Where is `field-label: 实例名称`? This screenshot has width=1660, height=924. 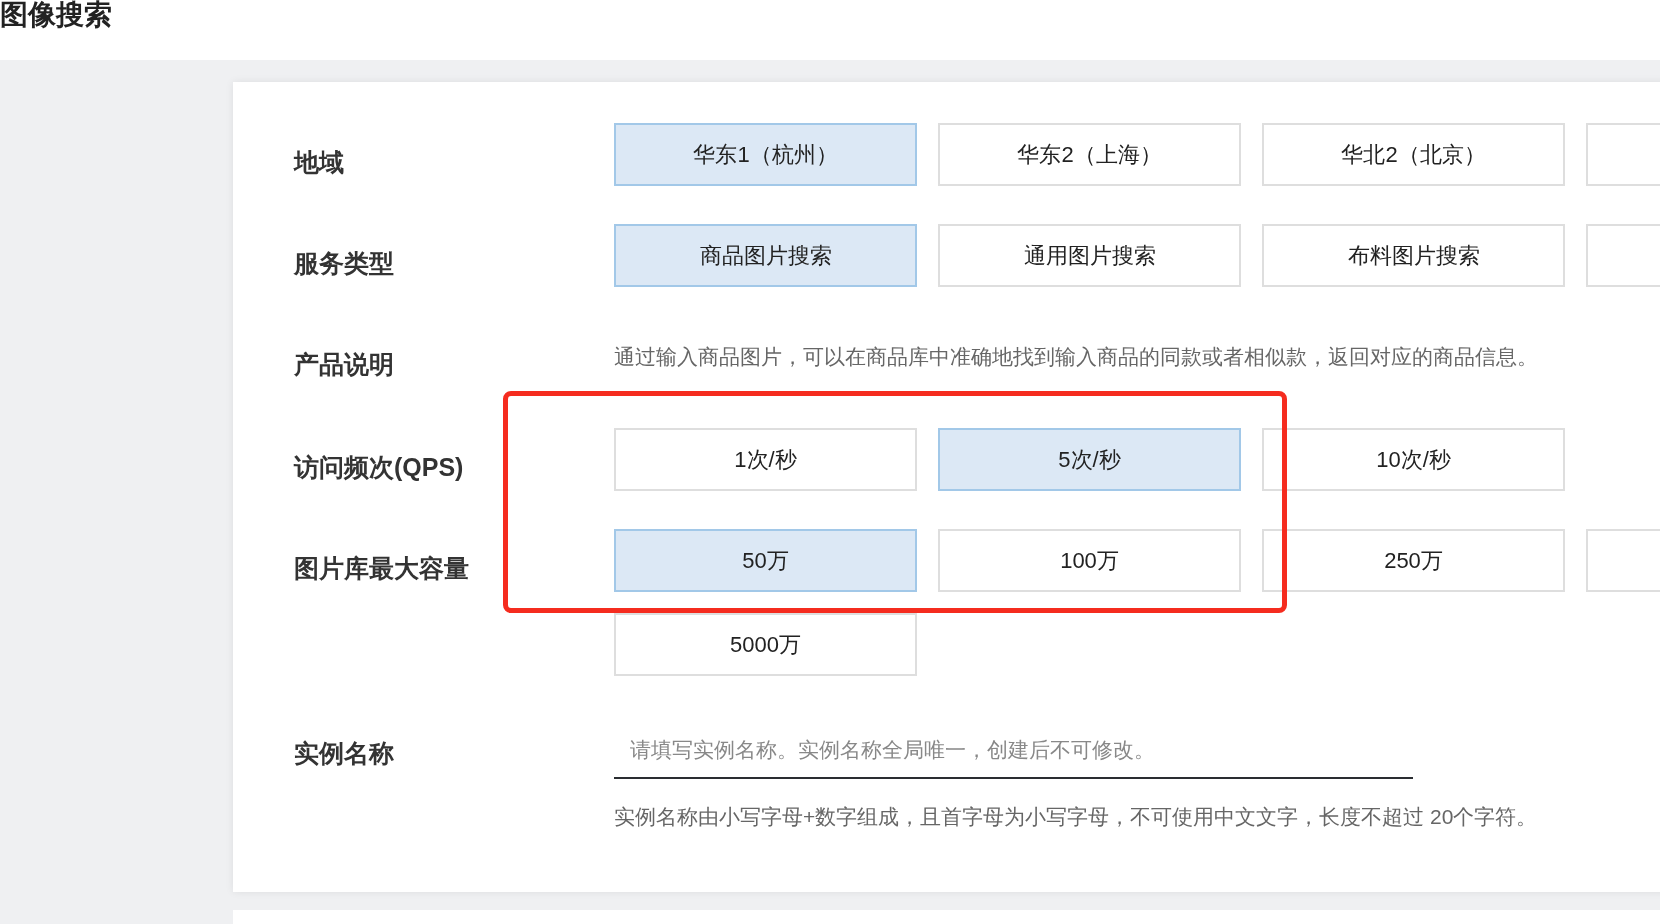 field-label: 实例名称 is located at coordinates (344, 753).